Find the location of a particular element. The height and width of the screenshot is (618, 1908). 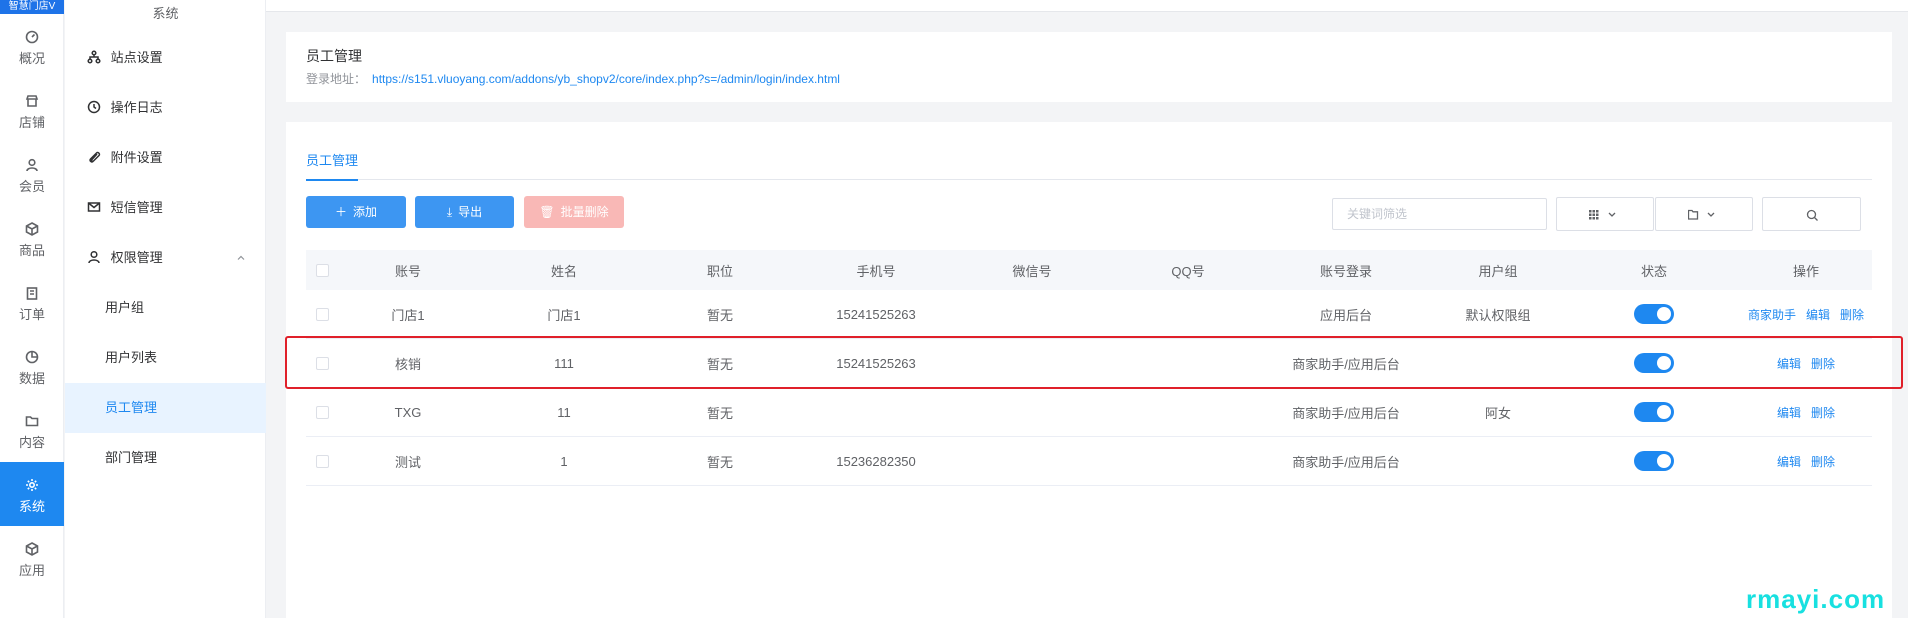

col-login: 账号登录 is located at coordinates (1345, 271).